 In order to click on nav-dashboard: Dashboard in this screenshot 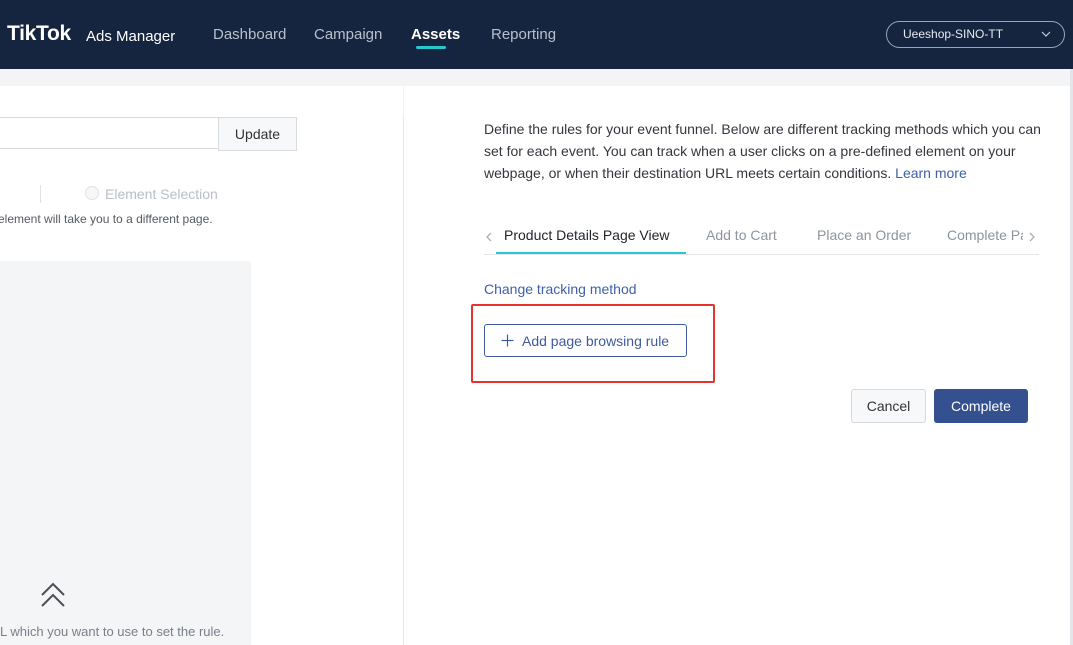, I will do `click(249, 34)`.